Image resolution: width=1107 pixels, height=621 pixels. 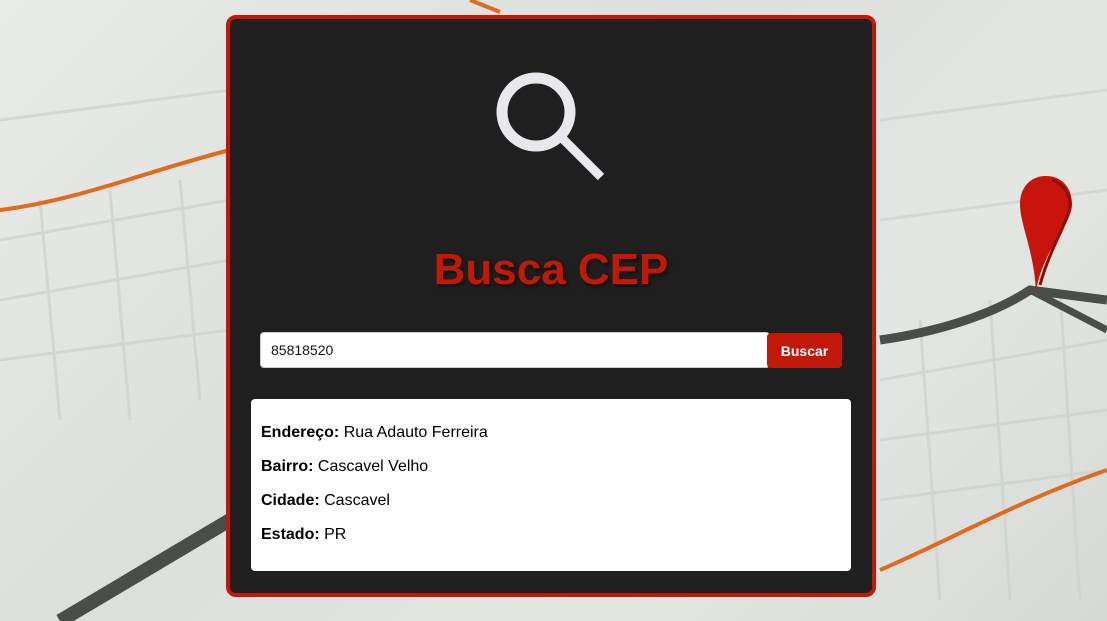 I want to click on result-value: Rua Adauto Ferreira, so click(x=415, y=432).